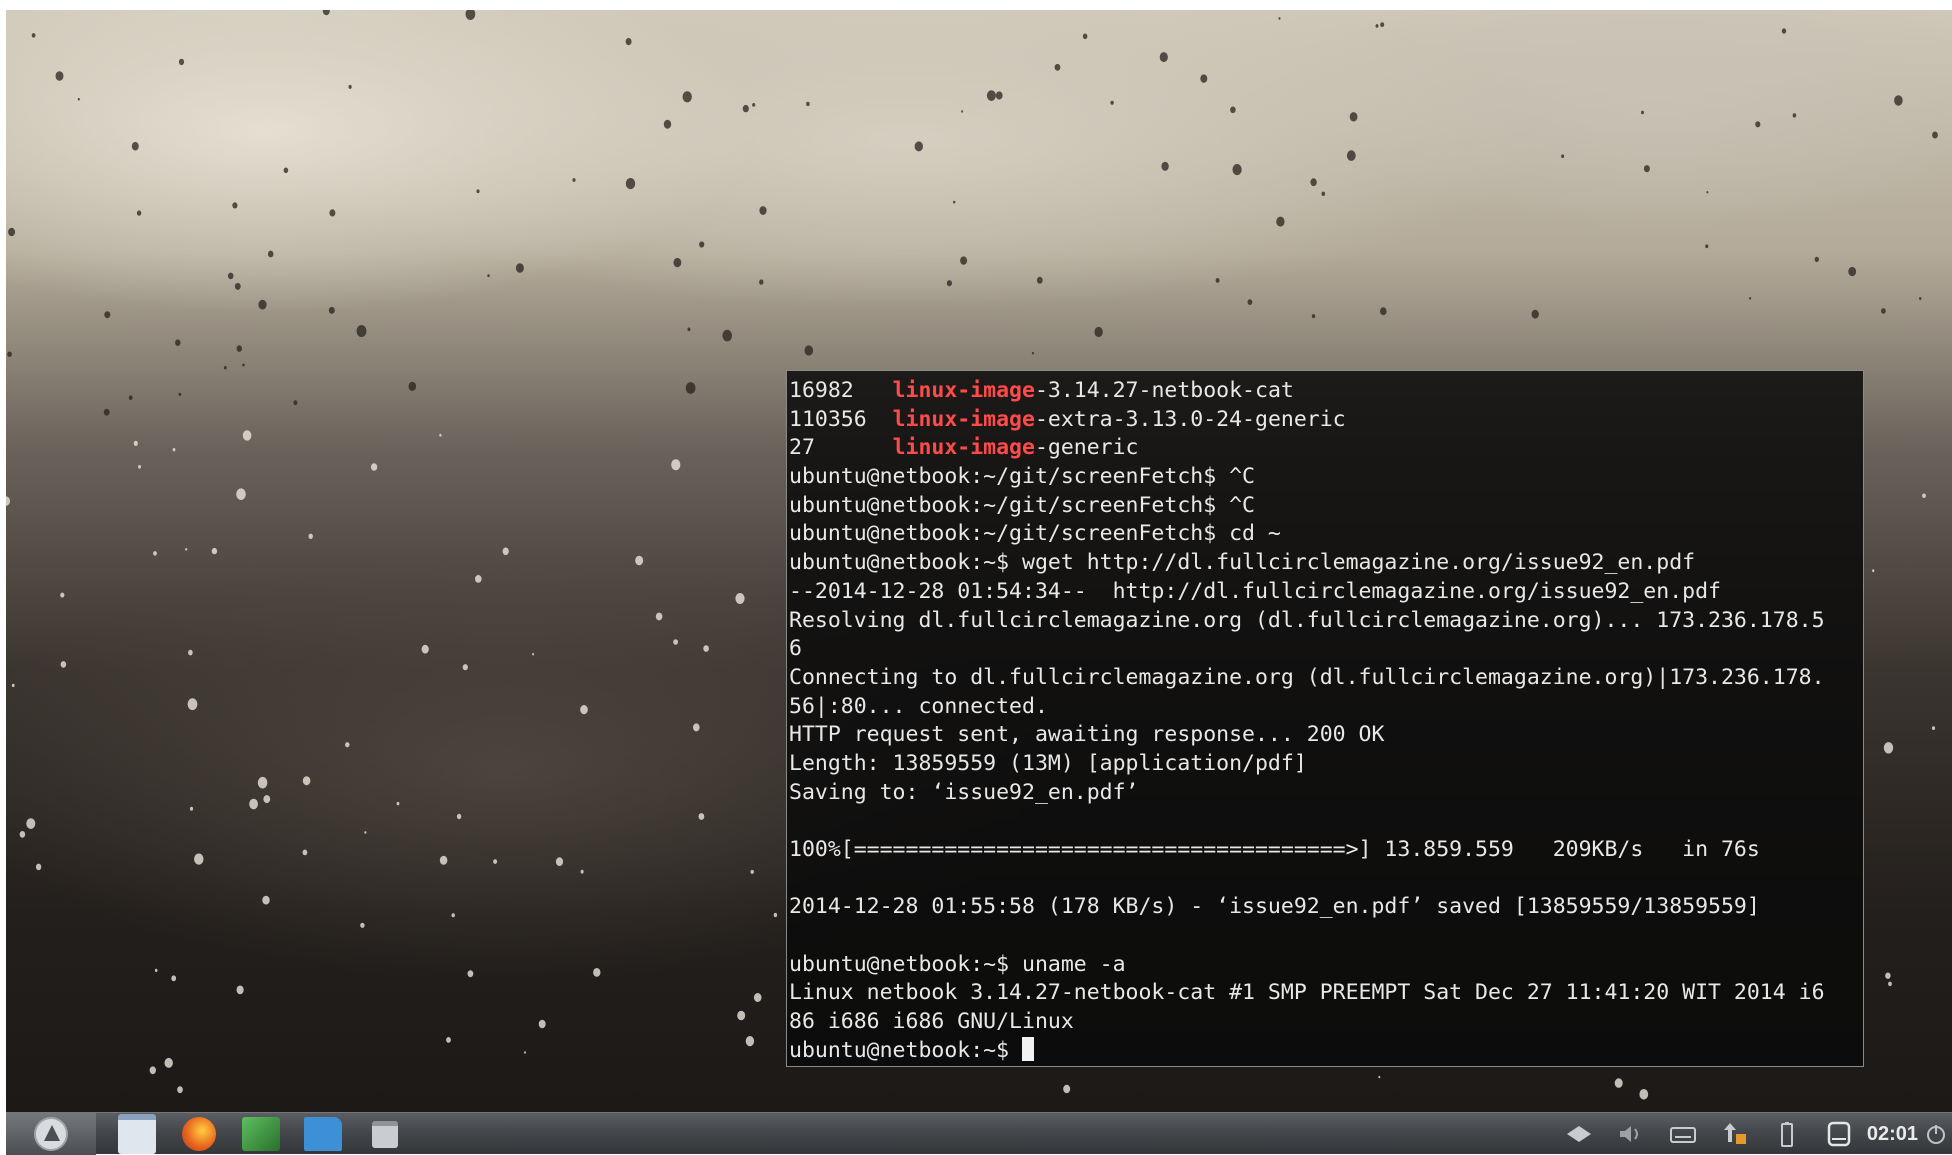 Image resolution: width=1952 pixels, height=1155 pixels. I want to click on terminal-icon, so click(261, 1134).